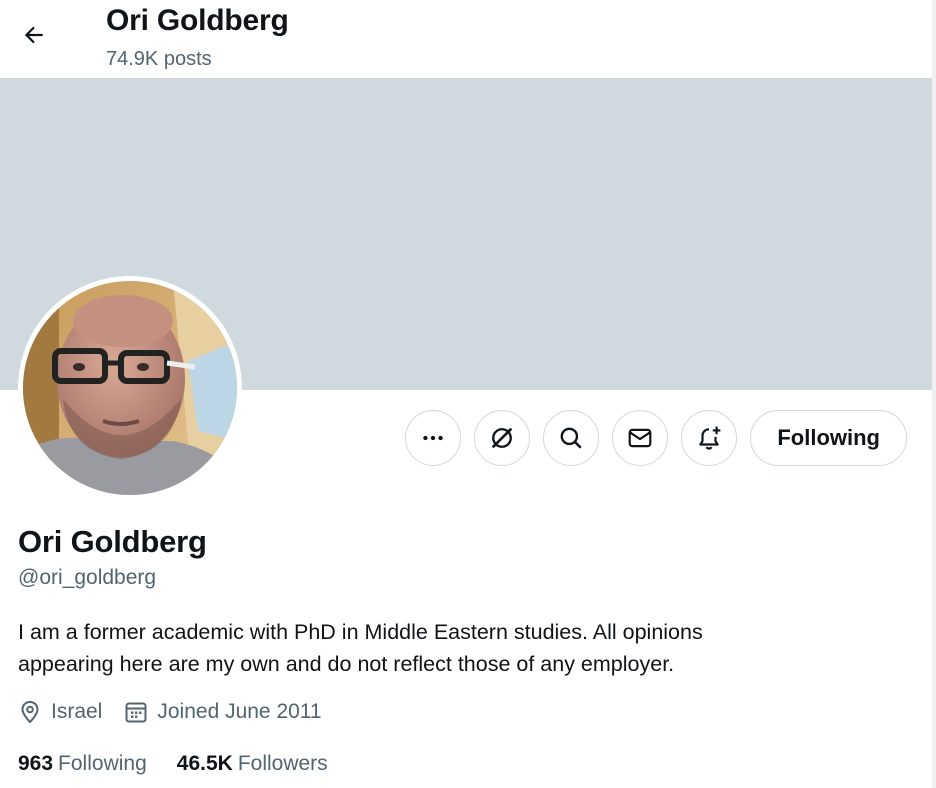  I want to click on following-count: 963, so click(36, 763).